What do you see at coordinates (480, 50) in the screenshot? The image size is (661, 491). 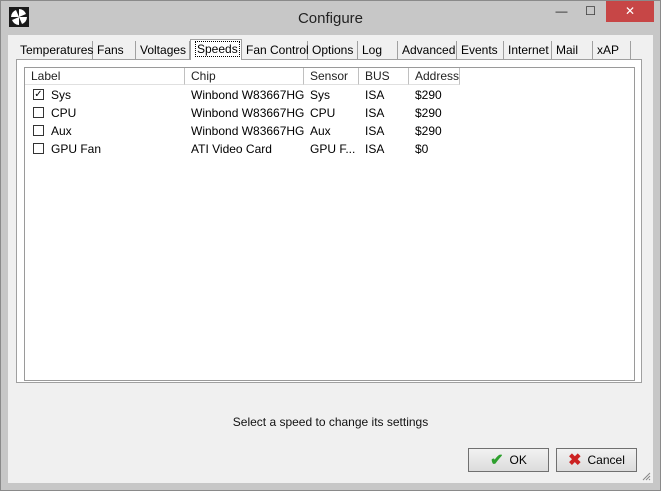 I see `tab-events: Events` at bounding box center [480, 50].